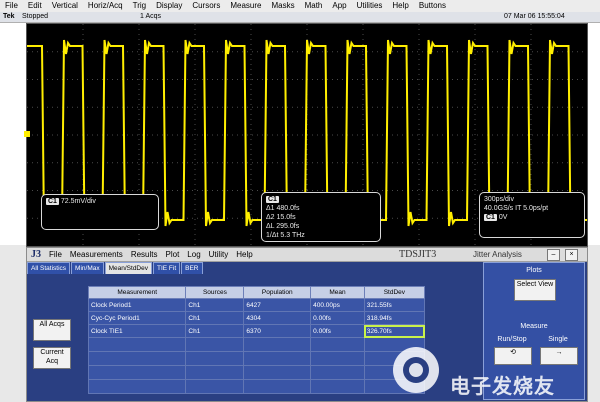  I want to click on jit-menu-measurements: Measurements, so click(96, 254).